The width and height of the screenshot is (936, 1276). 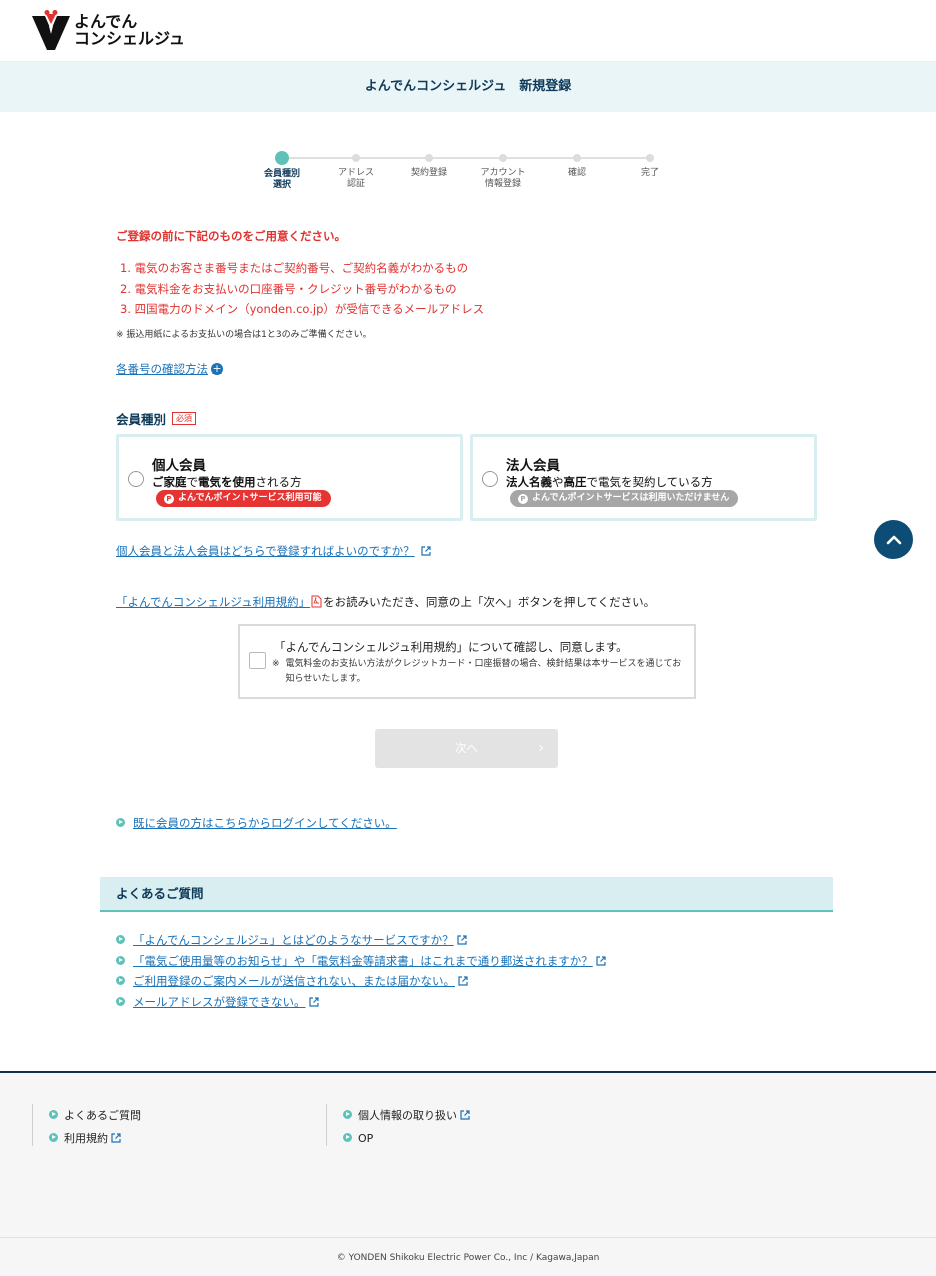 I want to click on individual-member-option: 個人会員 ご家庭で電気を使用される方 P よんでんポイントサービス利用可能, so click(x=289, y=477).